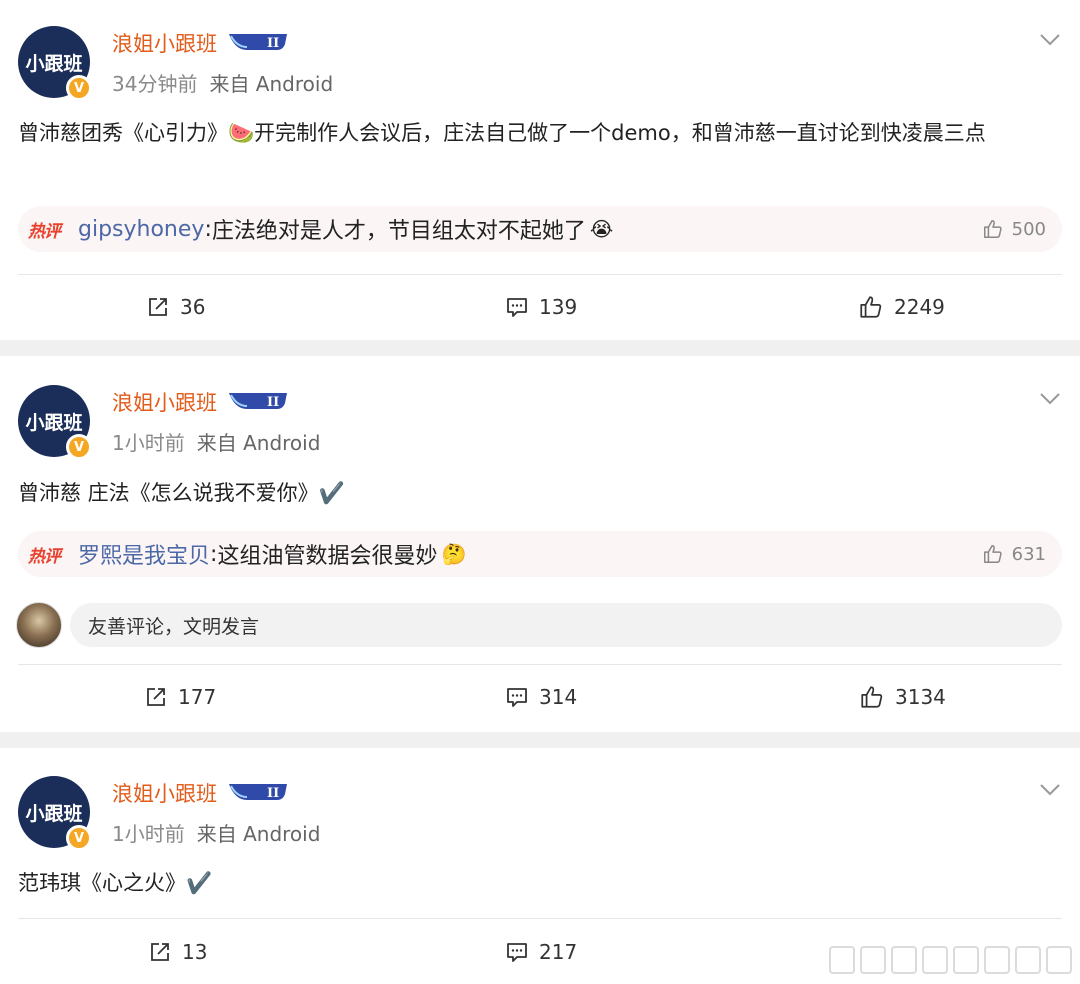 This screenshot has height=984, width=1080. I want to click on hot-comment-like: 500, so click(1014, 229).